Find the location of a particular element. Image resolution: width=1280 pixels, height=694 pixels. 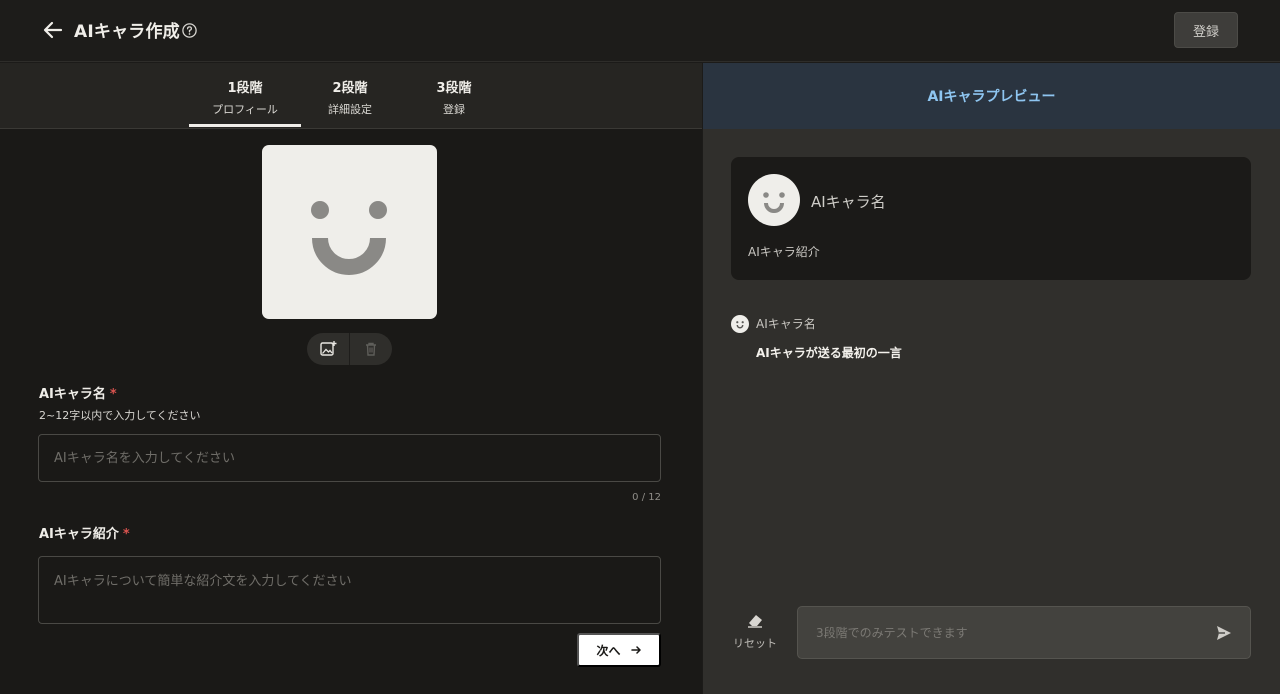

chat-sender-name: AIキャラ名 is located at coordinates (786, 324).